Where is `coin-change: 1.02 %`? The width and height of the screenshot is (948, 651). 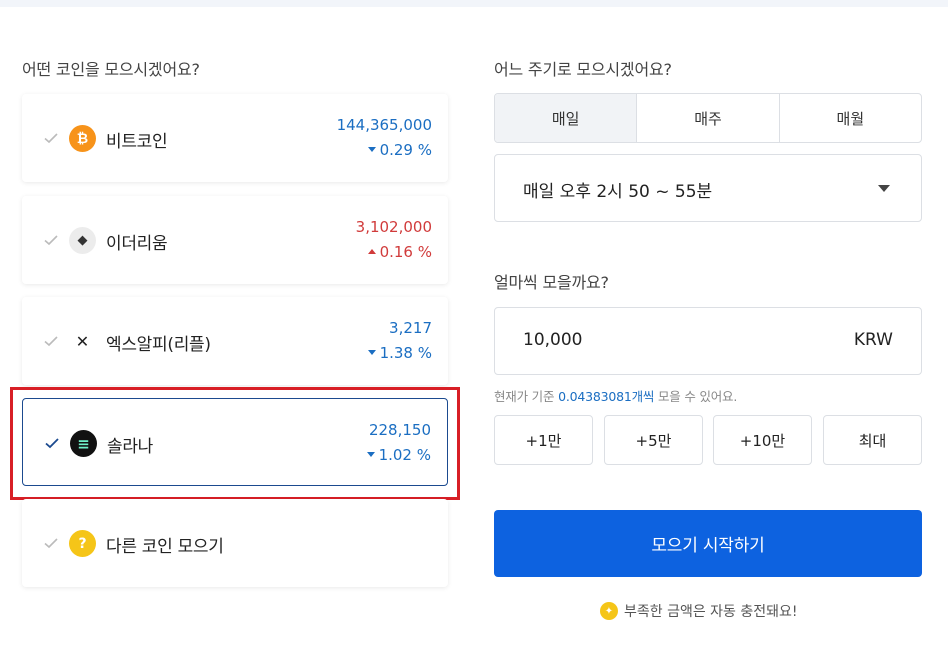
coin-change: 1.02 % is located at coordinates (398, 455).